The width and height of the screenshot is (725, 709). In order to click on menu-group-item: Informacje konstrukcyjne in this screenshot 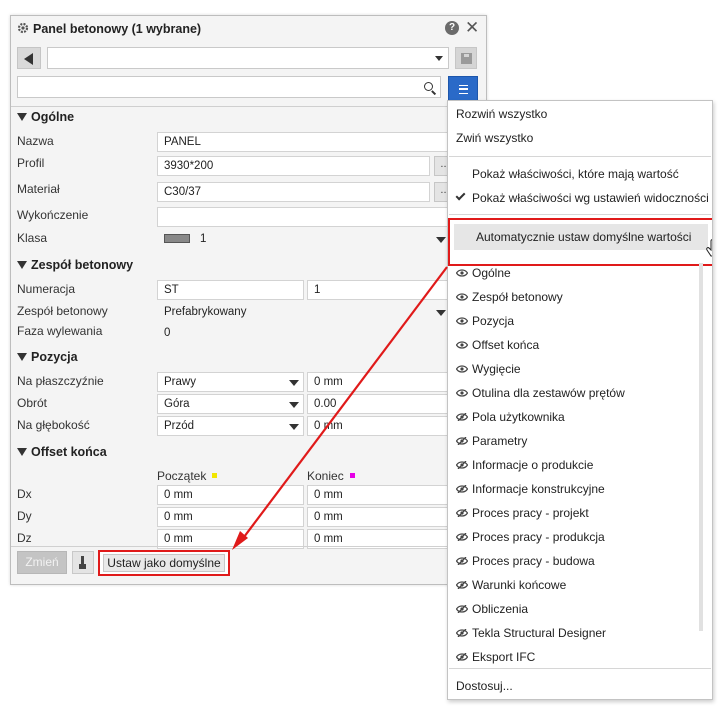, I will do `click(538, 489)`.